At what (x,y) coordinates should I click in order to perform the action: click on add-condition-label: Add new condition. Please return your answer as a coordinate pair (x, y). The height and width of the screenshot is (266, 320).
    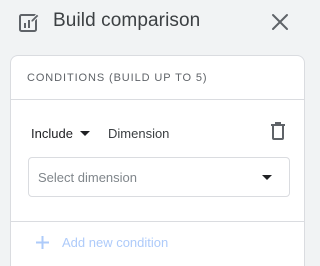
    Looking at the image, I should click on (115, 242).